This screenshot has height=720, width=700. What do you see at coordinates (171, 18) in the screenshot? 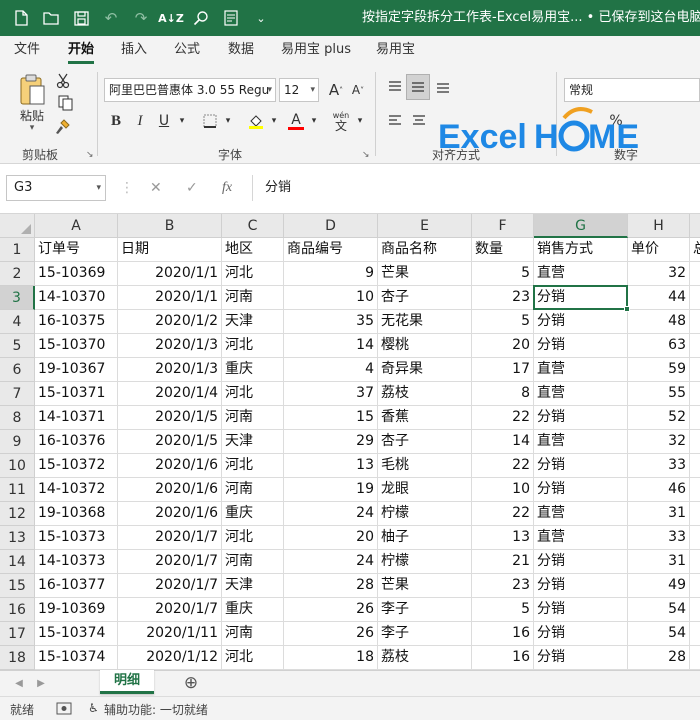
I see `sort-az-icon: A↓Z` at bounding box center [171, 18].